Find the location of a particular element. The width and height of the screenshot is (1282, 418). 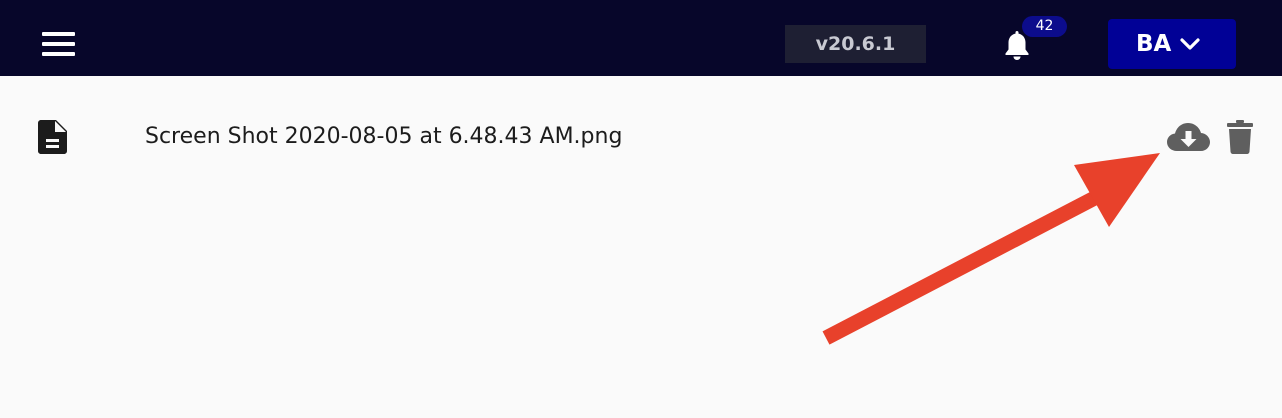

user-initials: BA is located at coordinates (1154, 44).